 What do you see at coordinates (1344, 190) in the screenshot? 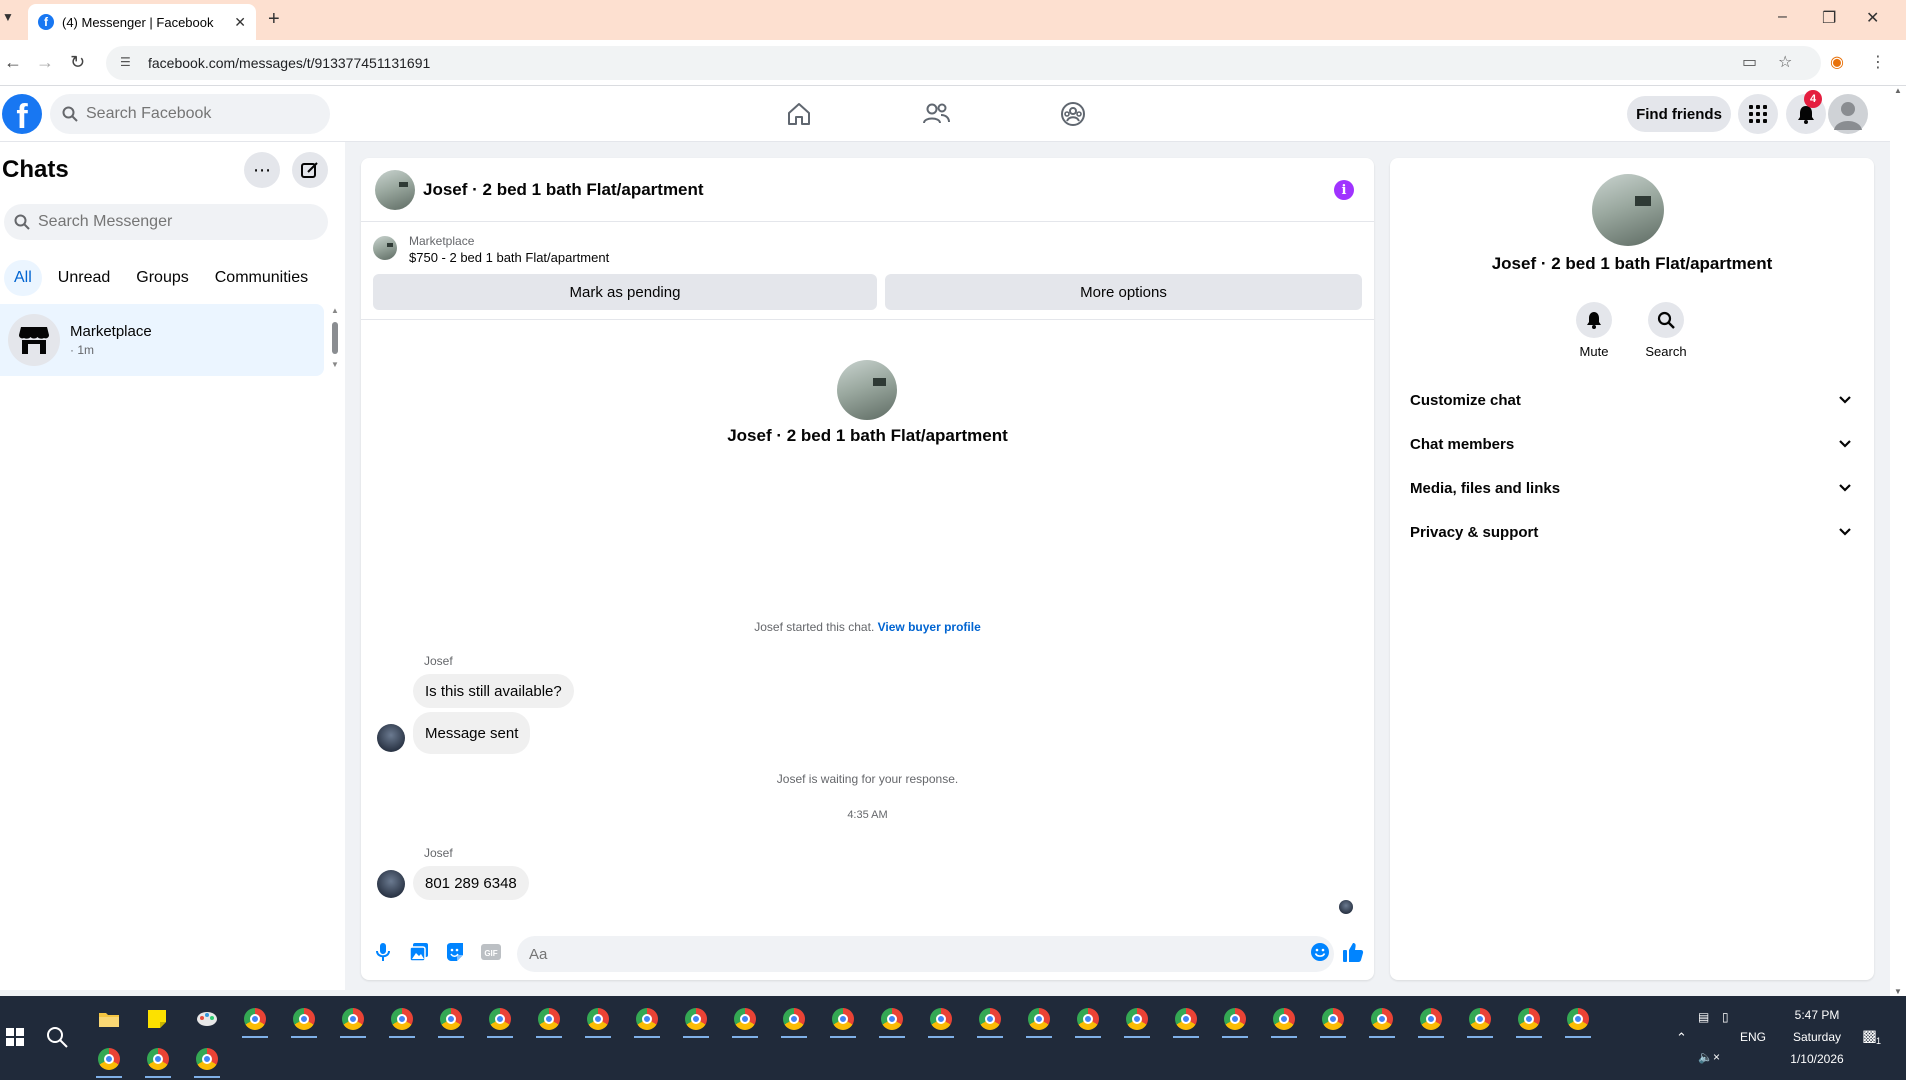
I see `info-icon: i` at bounding box center [1344, 190].